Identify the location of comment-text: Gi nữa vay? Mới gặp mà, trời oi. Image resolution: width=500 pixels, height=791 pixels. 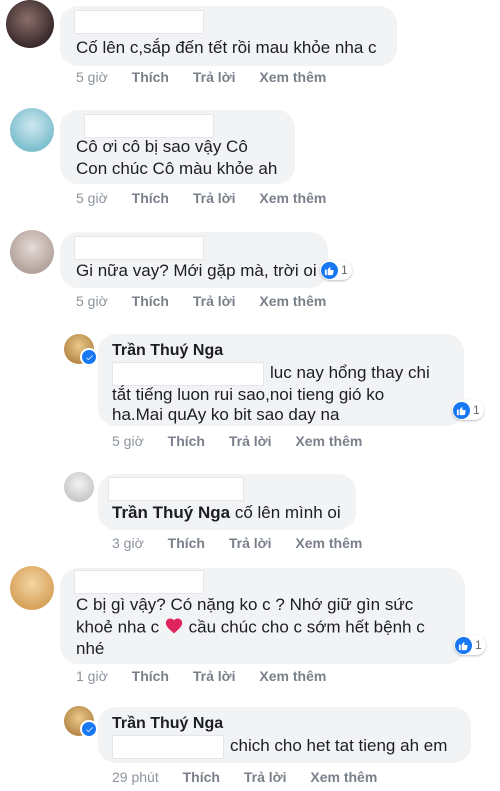
(196, 270).